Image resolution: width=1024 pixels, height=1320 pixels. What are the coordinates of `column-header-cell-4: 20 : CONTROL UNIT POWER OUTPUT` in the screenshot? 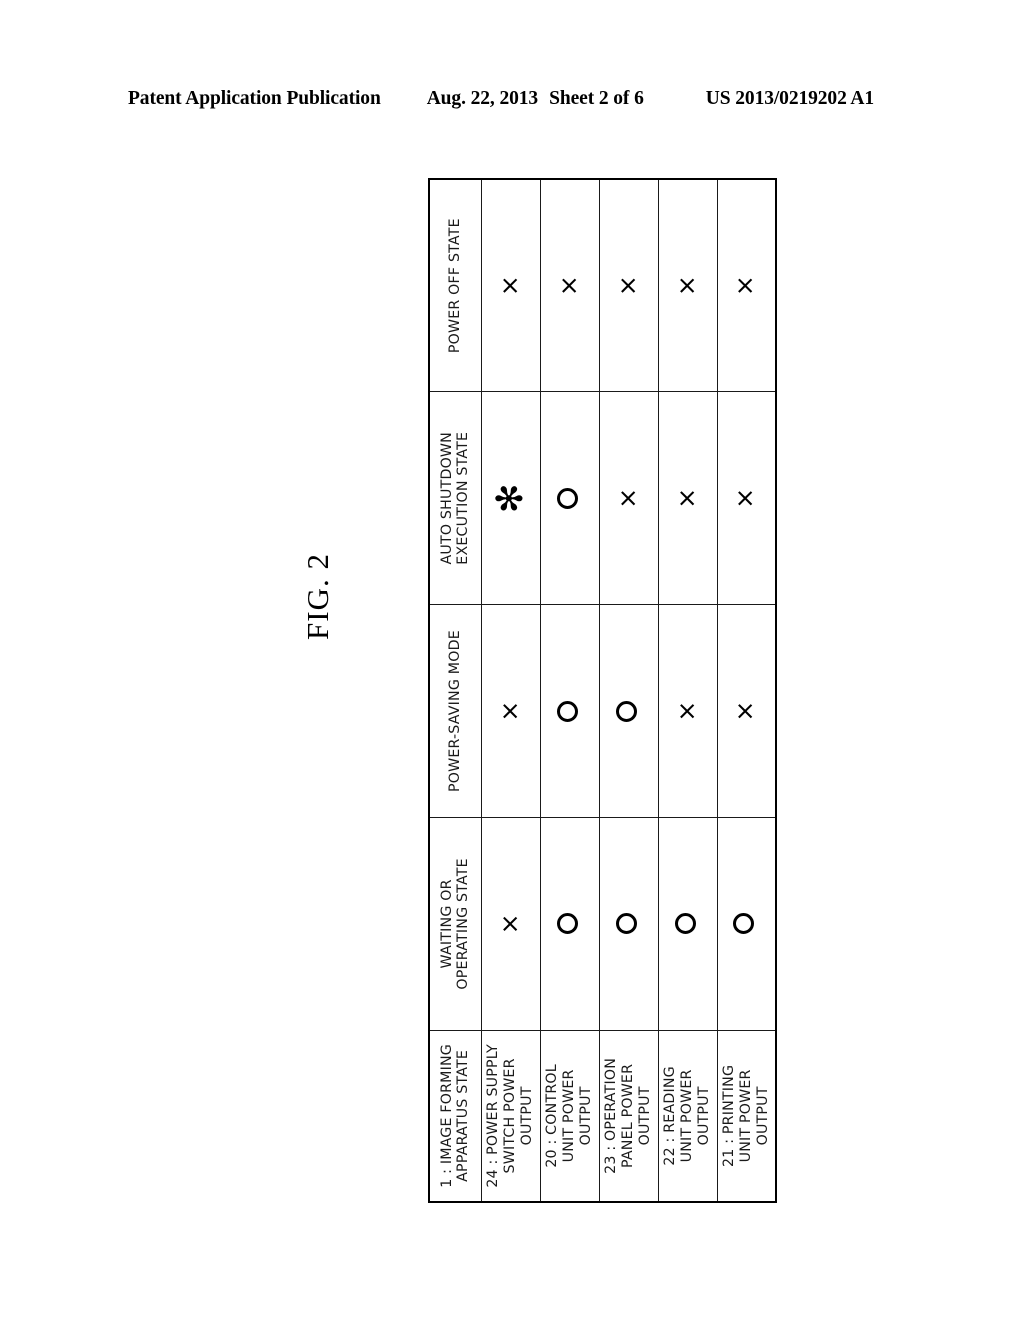 It's located at (569, 1116).